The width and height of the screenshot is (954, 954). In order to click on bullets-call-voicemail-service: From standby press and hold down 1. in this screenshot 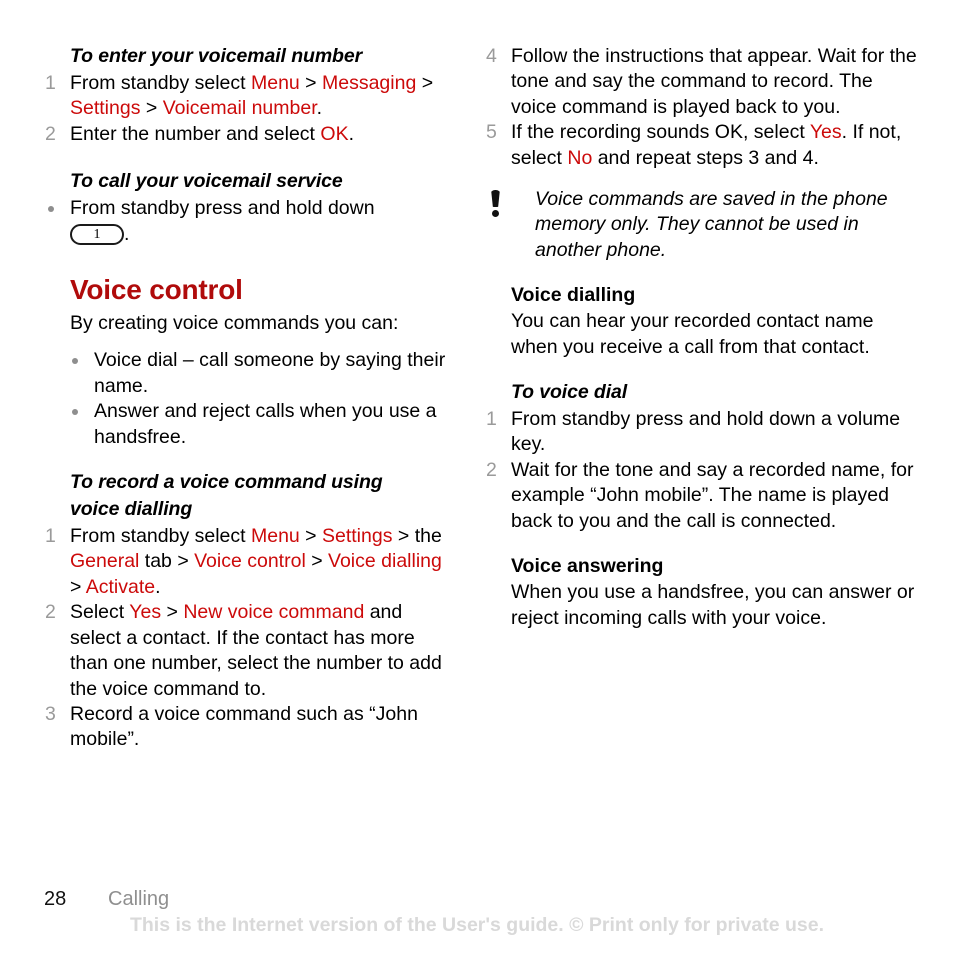, I will do `click(249, 221)`.